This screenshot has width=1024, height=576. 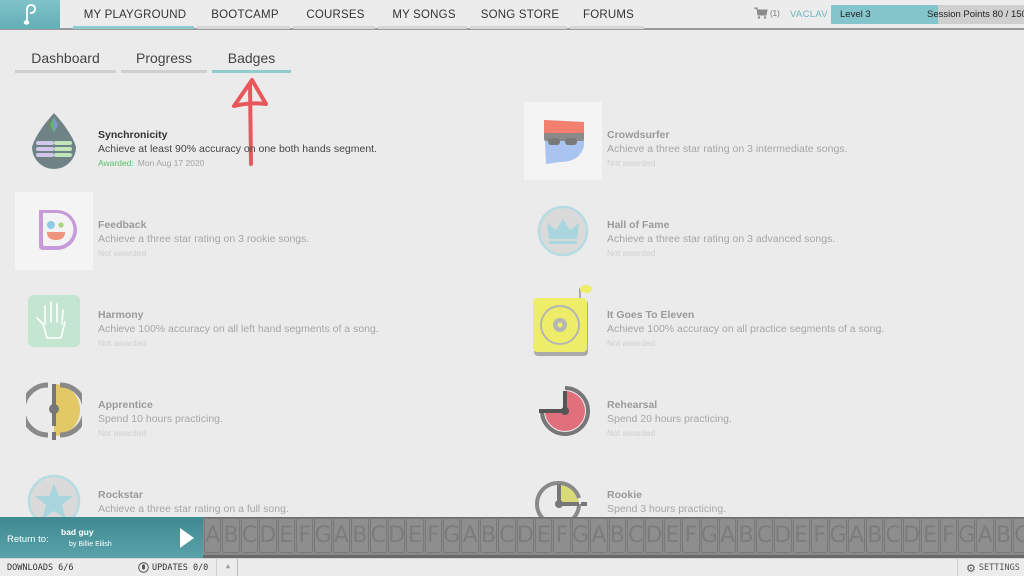 I want to click on nav-forums: FORUMS, so click(x=608, y=14).